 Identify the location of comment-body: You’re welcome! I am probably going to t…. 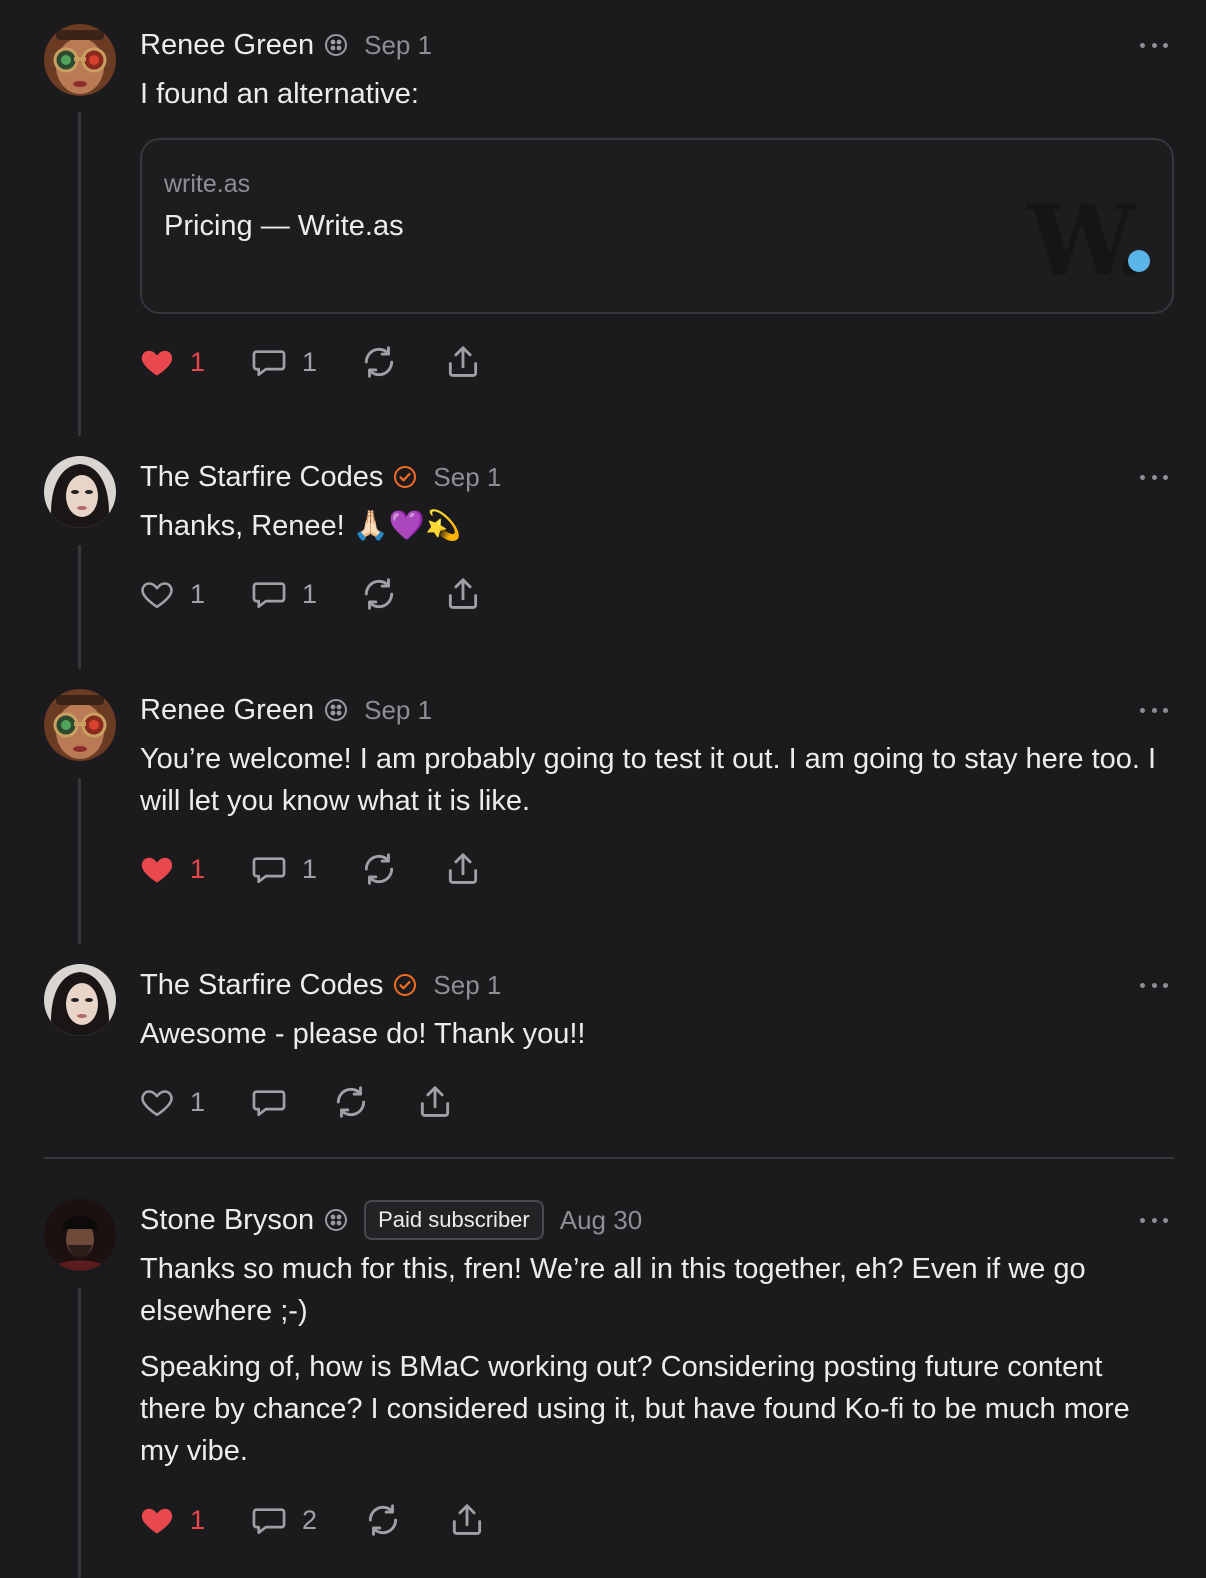
(655, 780).